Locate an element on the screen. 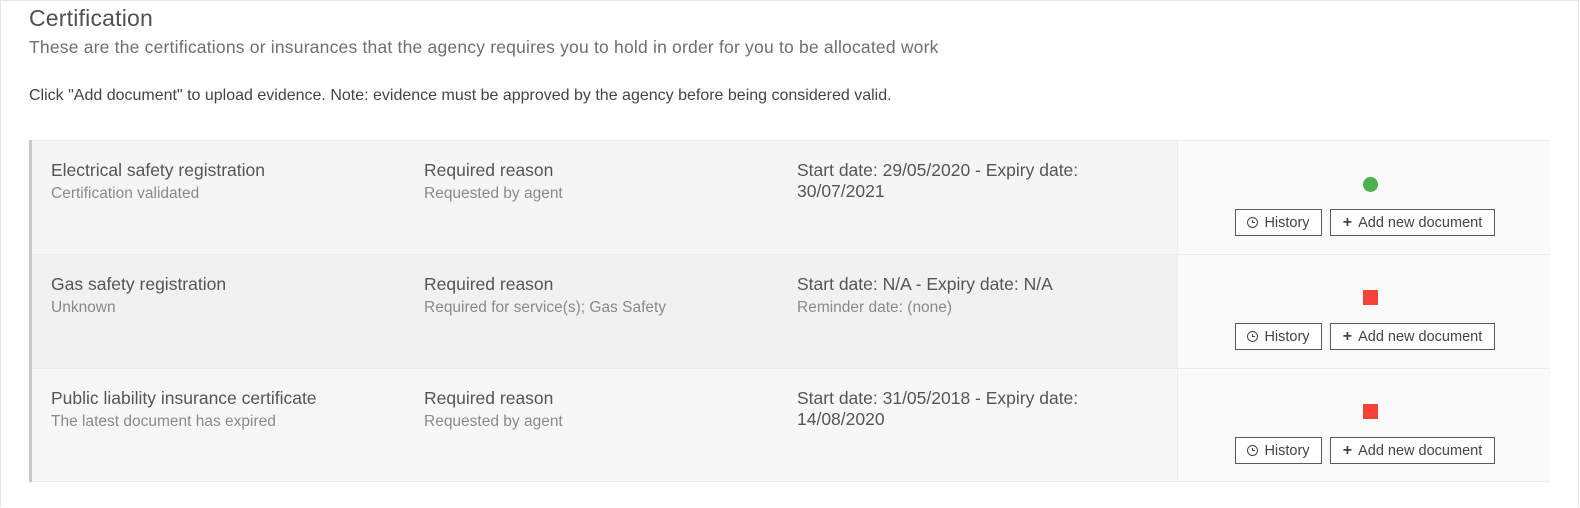  certification-name-cell: Gas safety registration Unknown is located at coordinates (231, 295).